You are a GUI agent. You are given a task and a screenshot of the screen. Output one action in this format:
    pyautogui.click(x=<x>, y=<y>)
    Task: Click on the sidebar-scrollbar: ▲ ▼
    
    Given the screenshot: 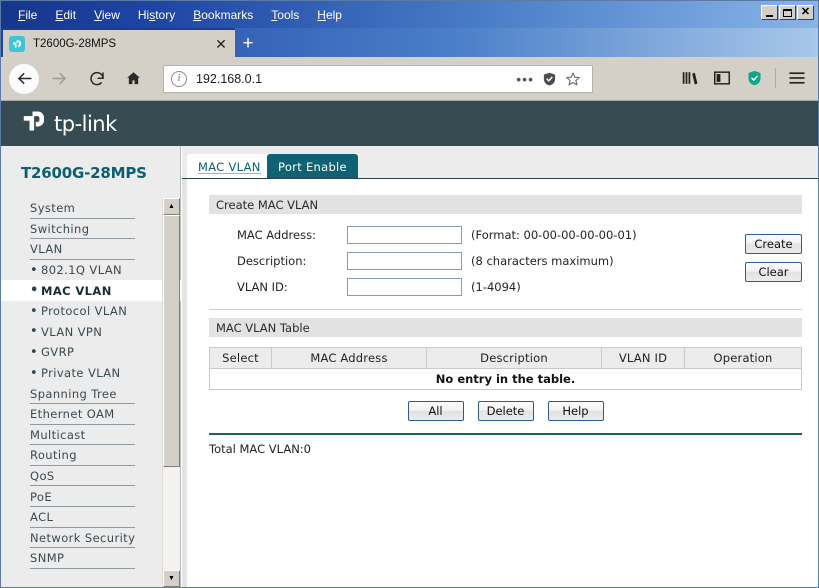 What is the action you would take?
    pyautogui.click(x=171, y=392)
    